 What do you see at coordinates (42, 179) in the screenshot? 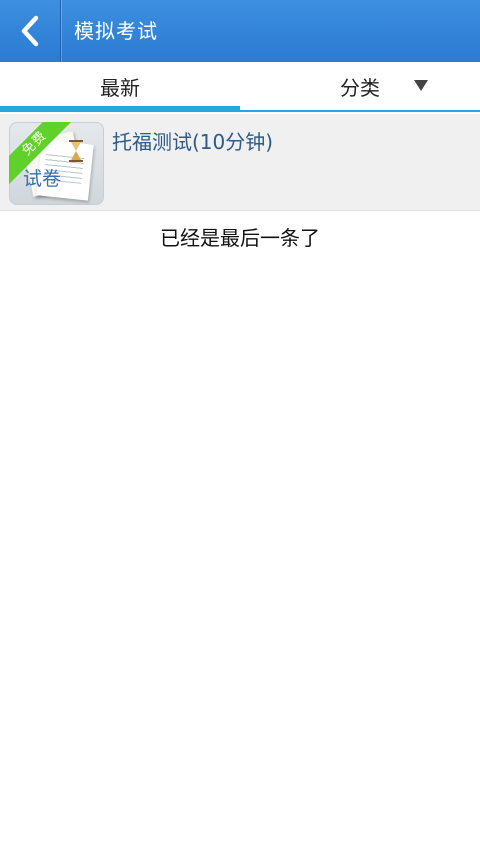
I see `thumbnail-label: 试卷` at bounding box center [42, 179].